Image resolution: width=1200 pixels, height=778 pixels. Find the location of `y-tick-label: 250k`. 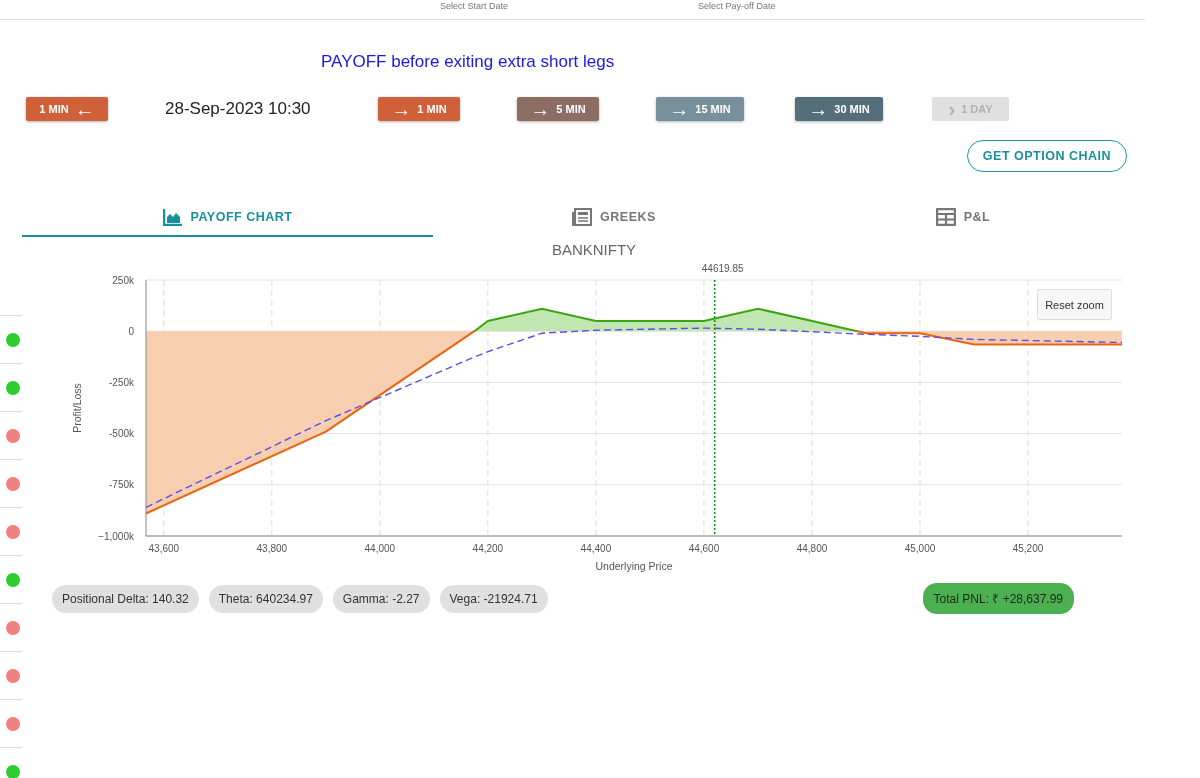

y-tick-label: 250k is located at coordinates (123, 280).